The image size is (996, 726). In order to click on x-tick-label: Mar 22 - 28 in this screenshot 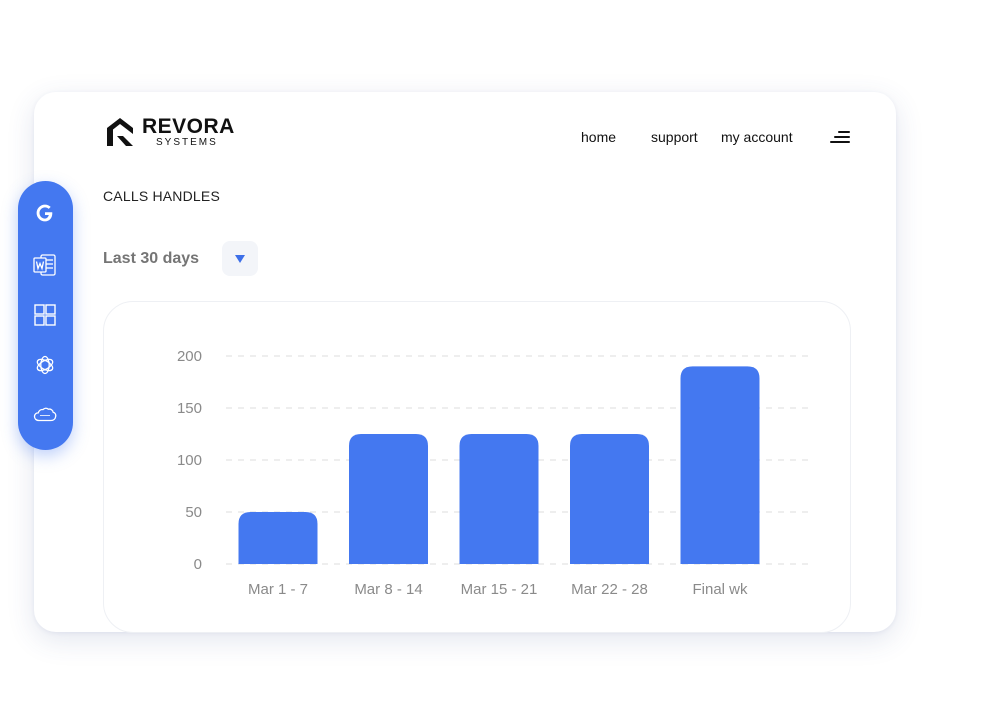, I will do `click(609, 589)`.